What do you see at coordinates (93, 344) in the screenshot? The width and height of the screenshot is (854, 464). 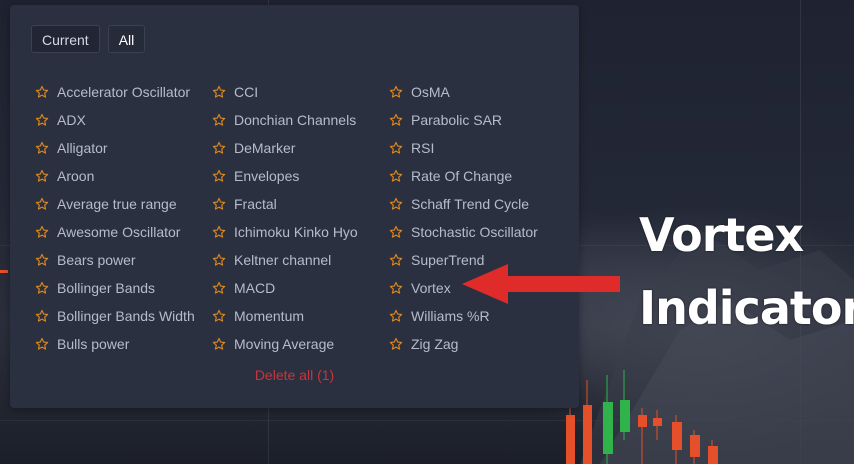 I see `indicator-label: Bulls power` at bounding box center [93, 344].